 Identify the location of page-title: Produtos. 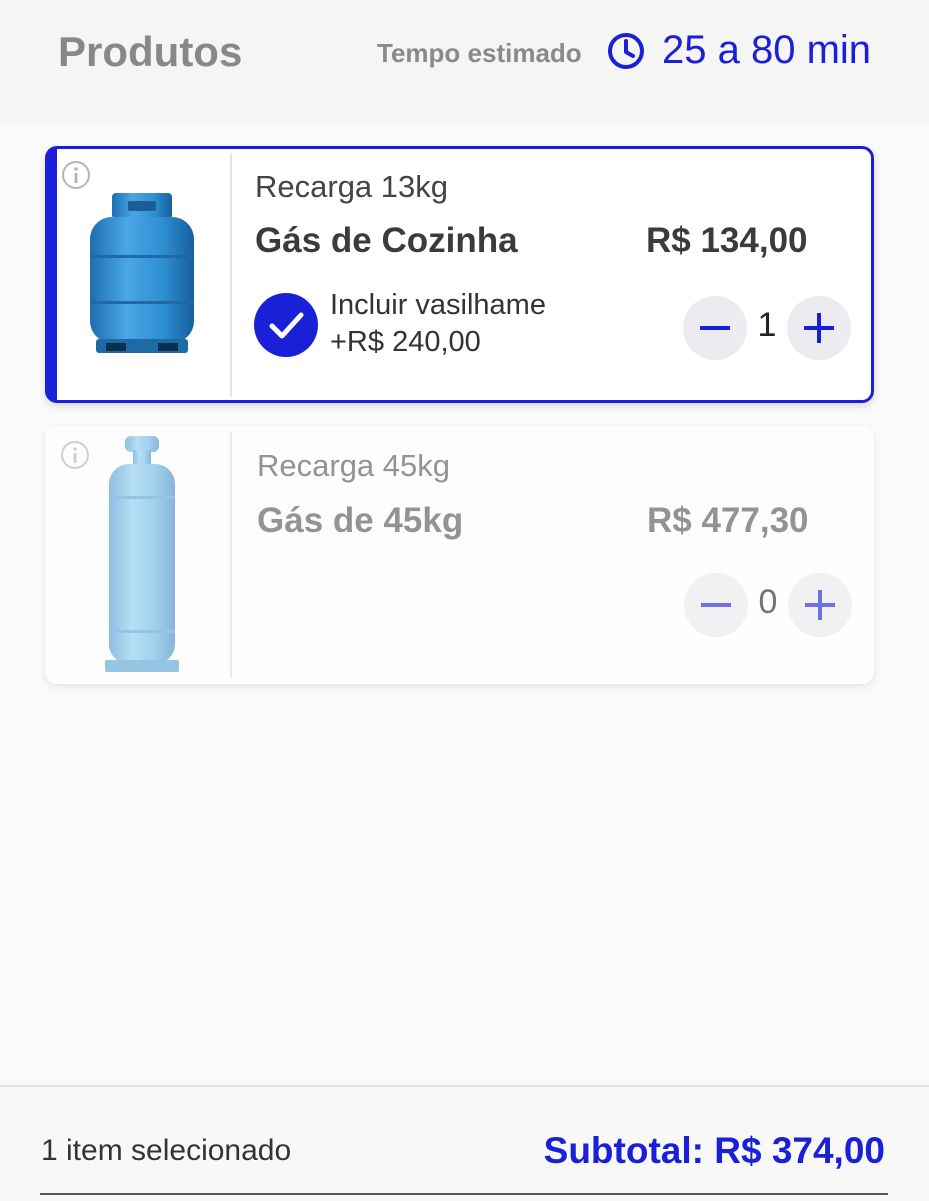
(150, 51).